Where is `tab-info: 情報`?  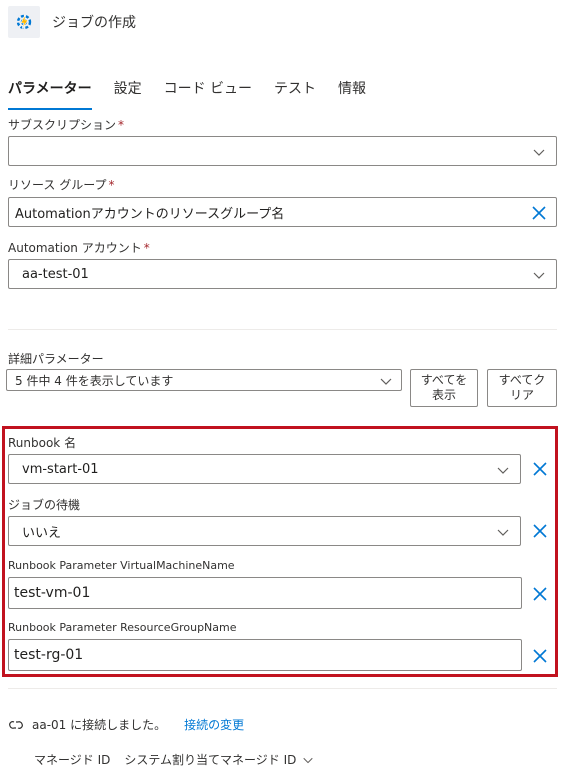
tab-info: 情報 is located at coordinates (352, 93).